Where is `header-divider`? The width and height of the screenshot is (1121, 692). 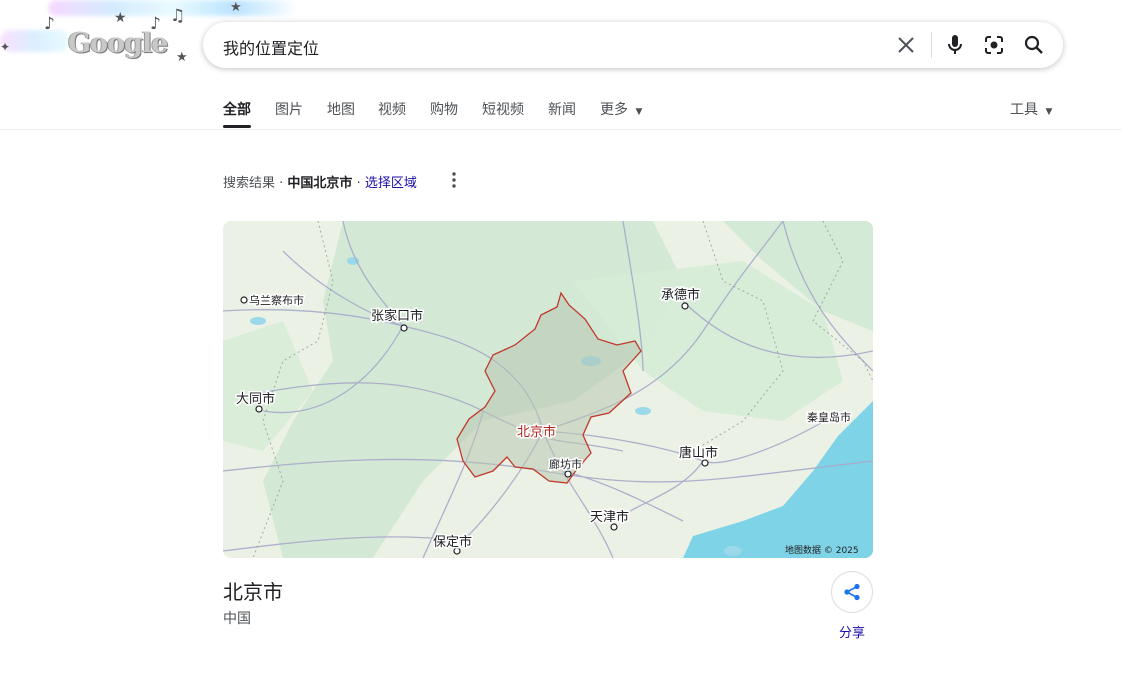
header-divider is located at coordinates (560, 129).